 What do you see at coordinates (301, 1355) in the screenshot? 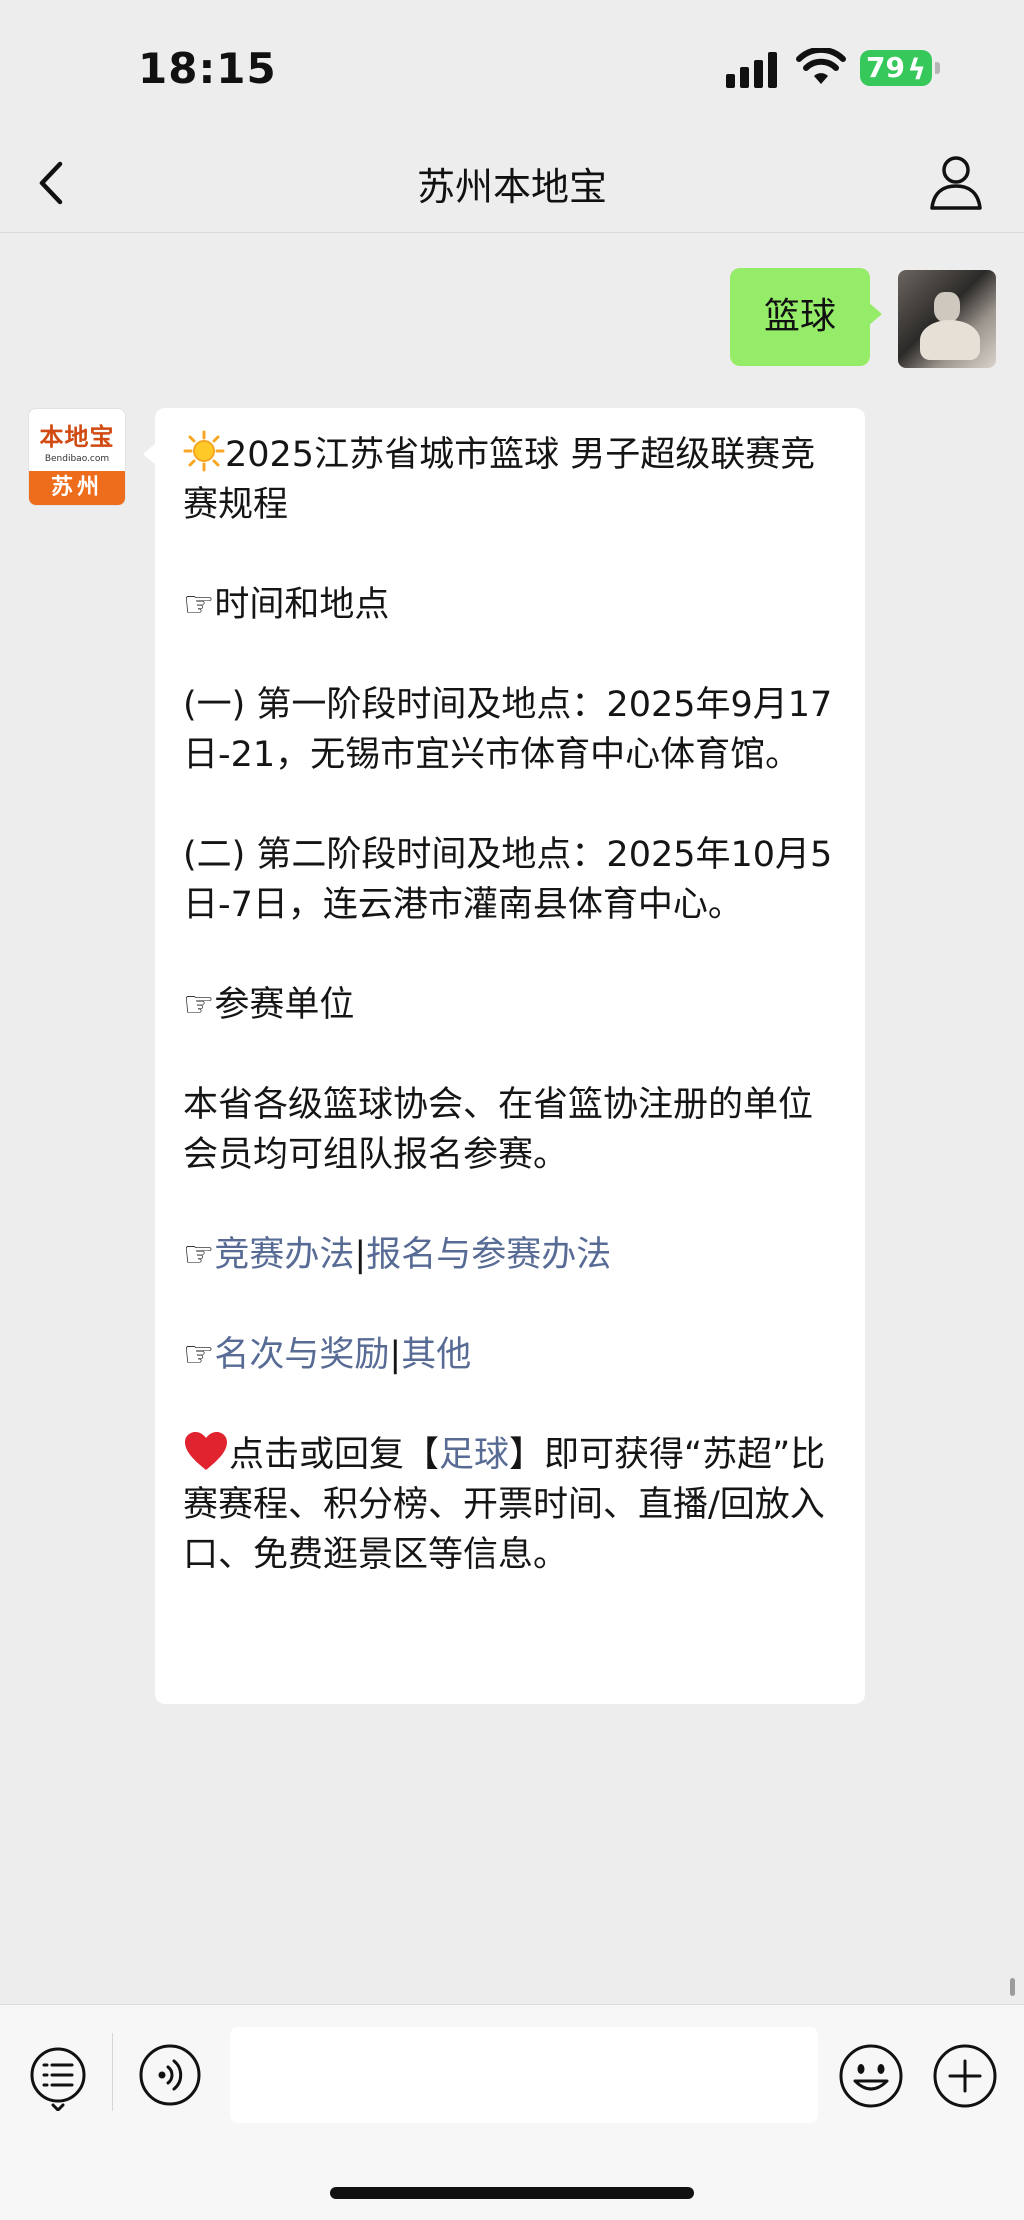
I see `link-rankings-awards: 名次与奖励` at bounding box center [301, 1355].